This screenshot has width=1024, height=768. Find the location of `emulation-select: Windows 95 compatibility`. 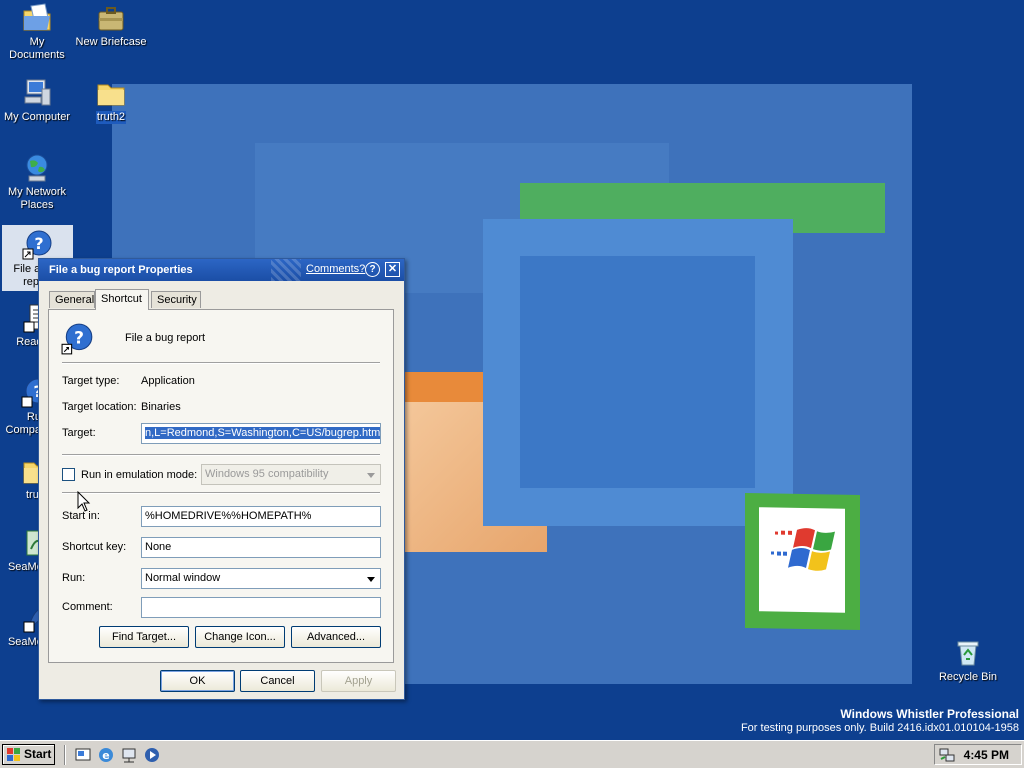

emulation-select: Windows 95 compatibility is located at coordinates (291, 474).